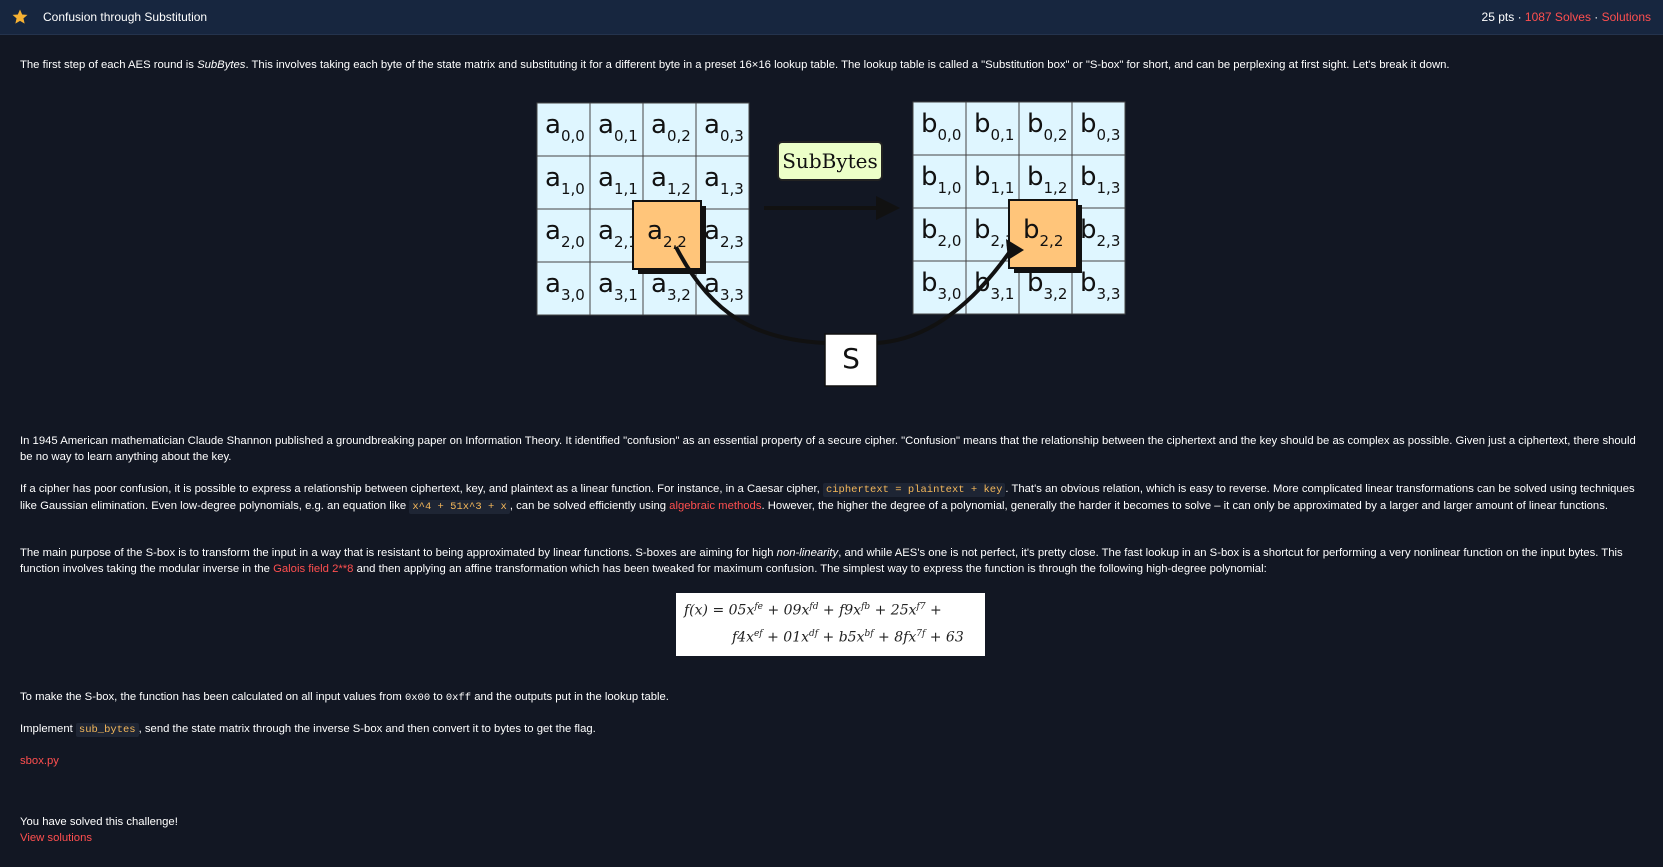  What do you see at coordinates (99, 822) in the screenshot?
I see `solved-message: You have solved this challenge!` at bounding box center [99, 822].